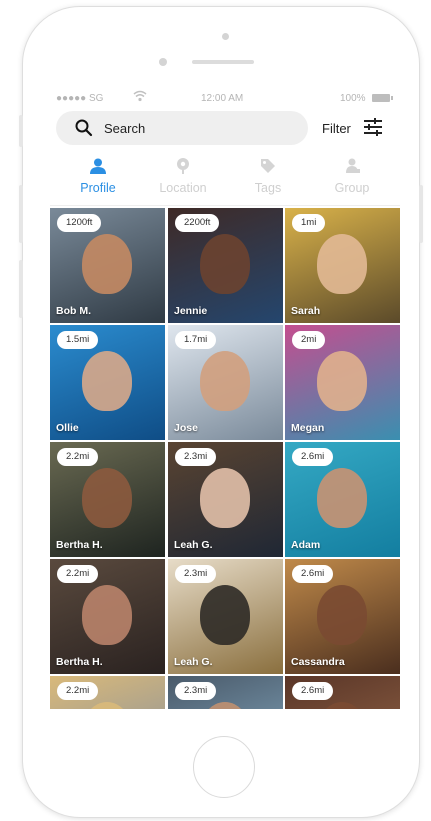 Image resolution: width=431 pixels, height=821 pixels. What do you see at coordinates (183, 166) in the screenshot?
I see `location-pin-icon` at bounding box center [183, 166].